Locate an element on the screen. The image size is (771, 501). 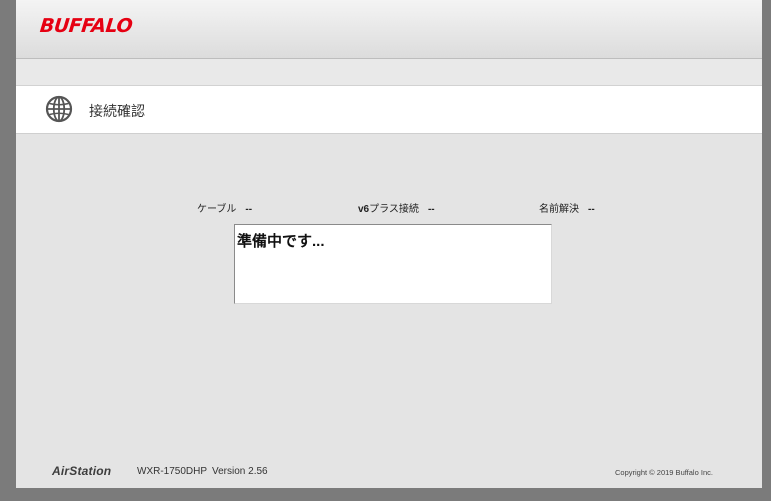
copyright: Copyright © 2019 Buffalo Inc. is located at coordinates (664, 472).